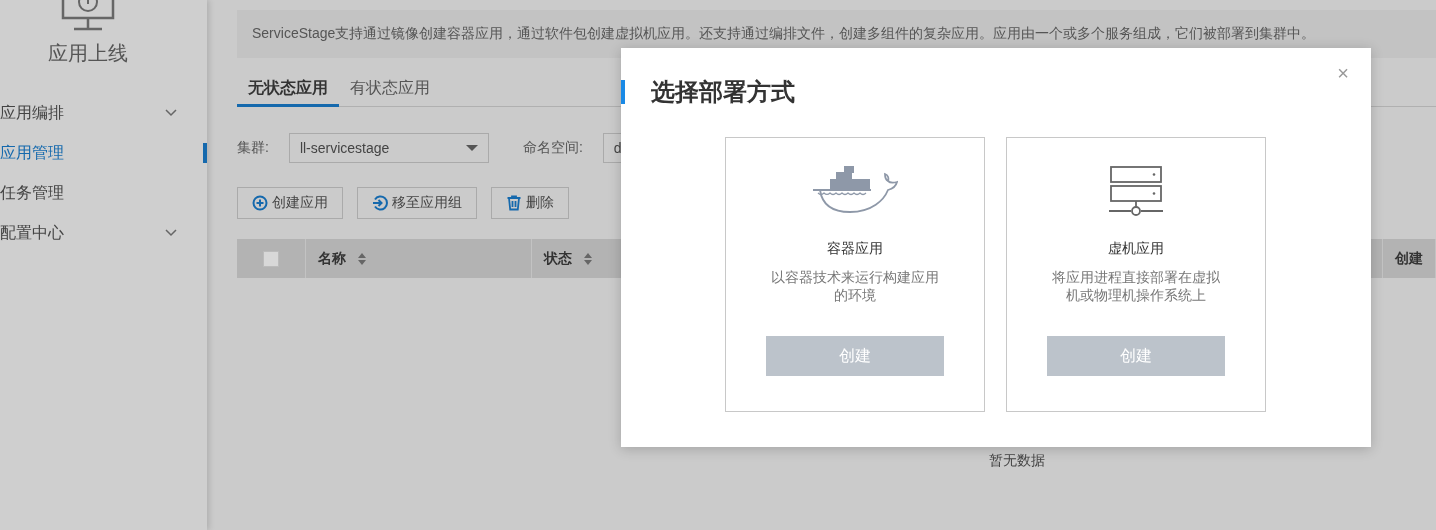 The image size is (1436, 530). I want to click on plus-circle-icon, so click(260, 203).